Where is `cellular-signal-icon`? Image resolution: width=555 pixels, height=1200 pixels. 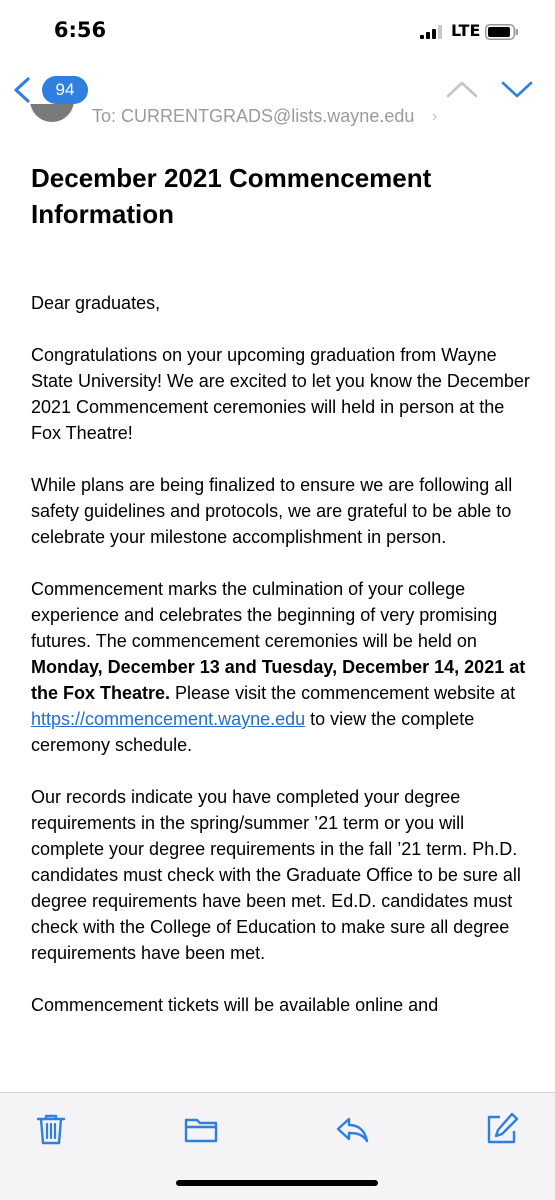 cellular-signal-icon is located at coordinates (431, 32).